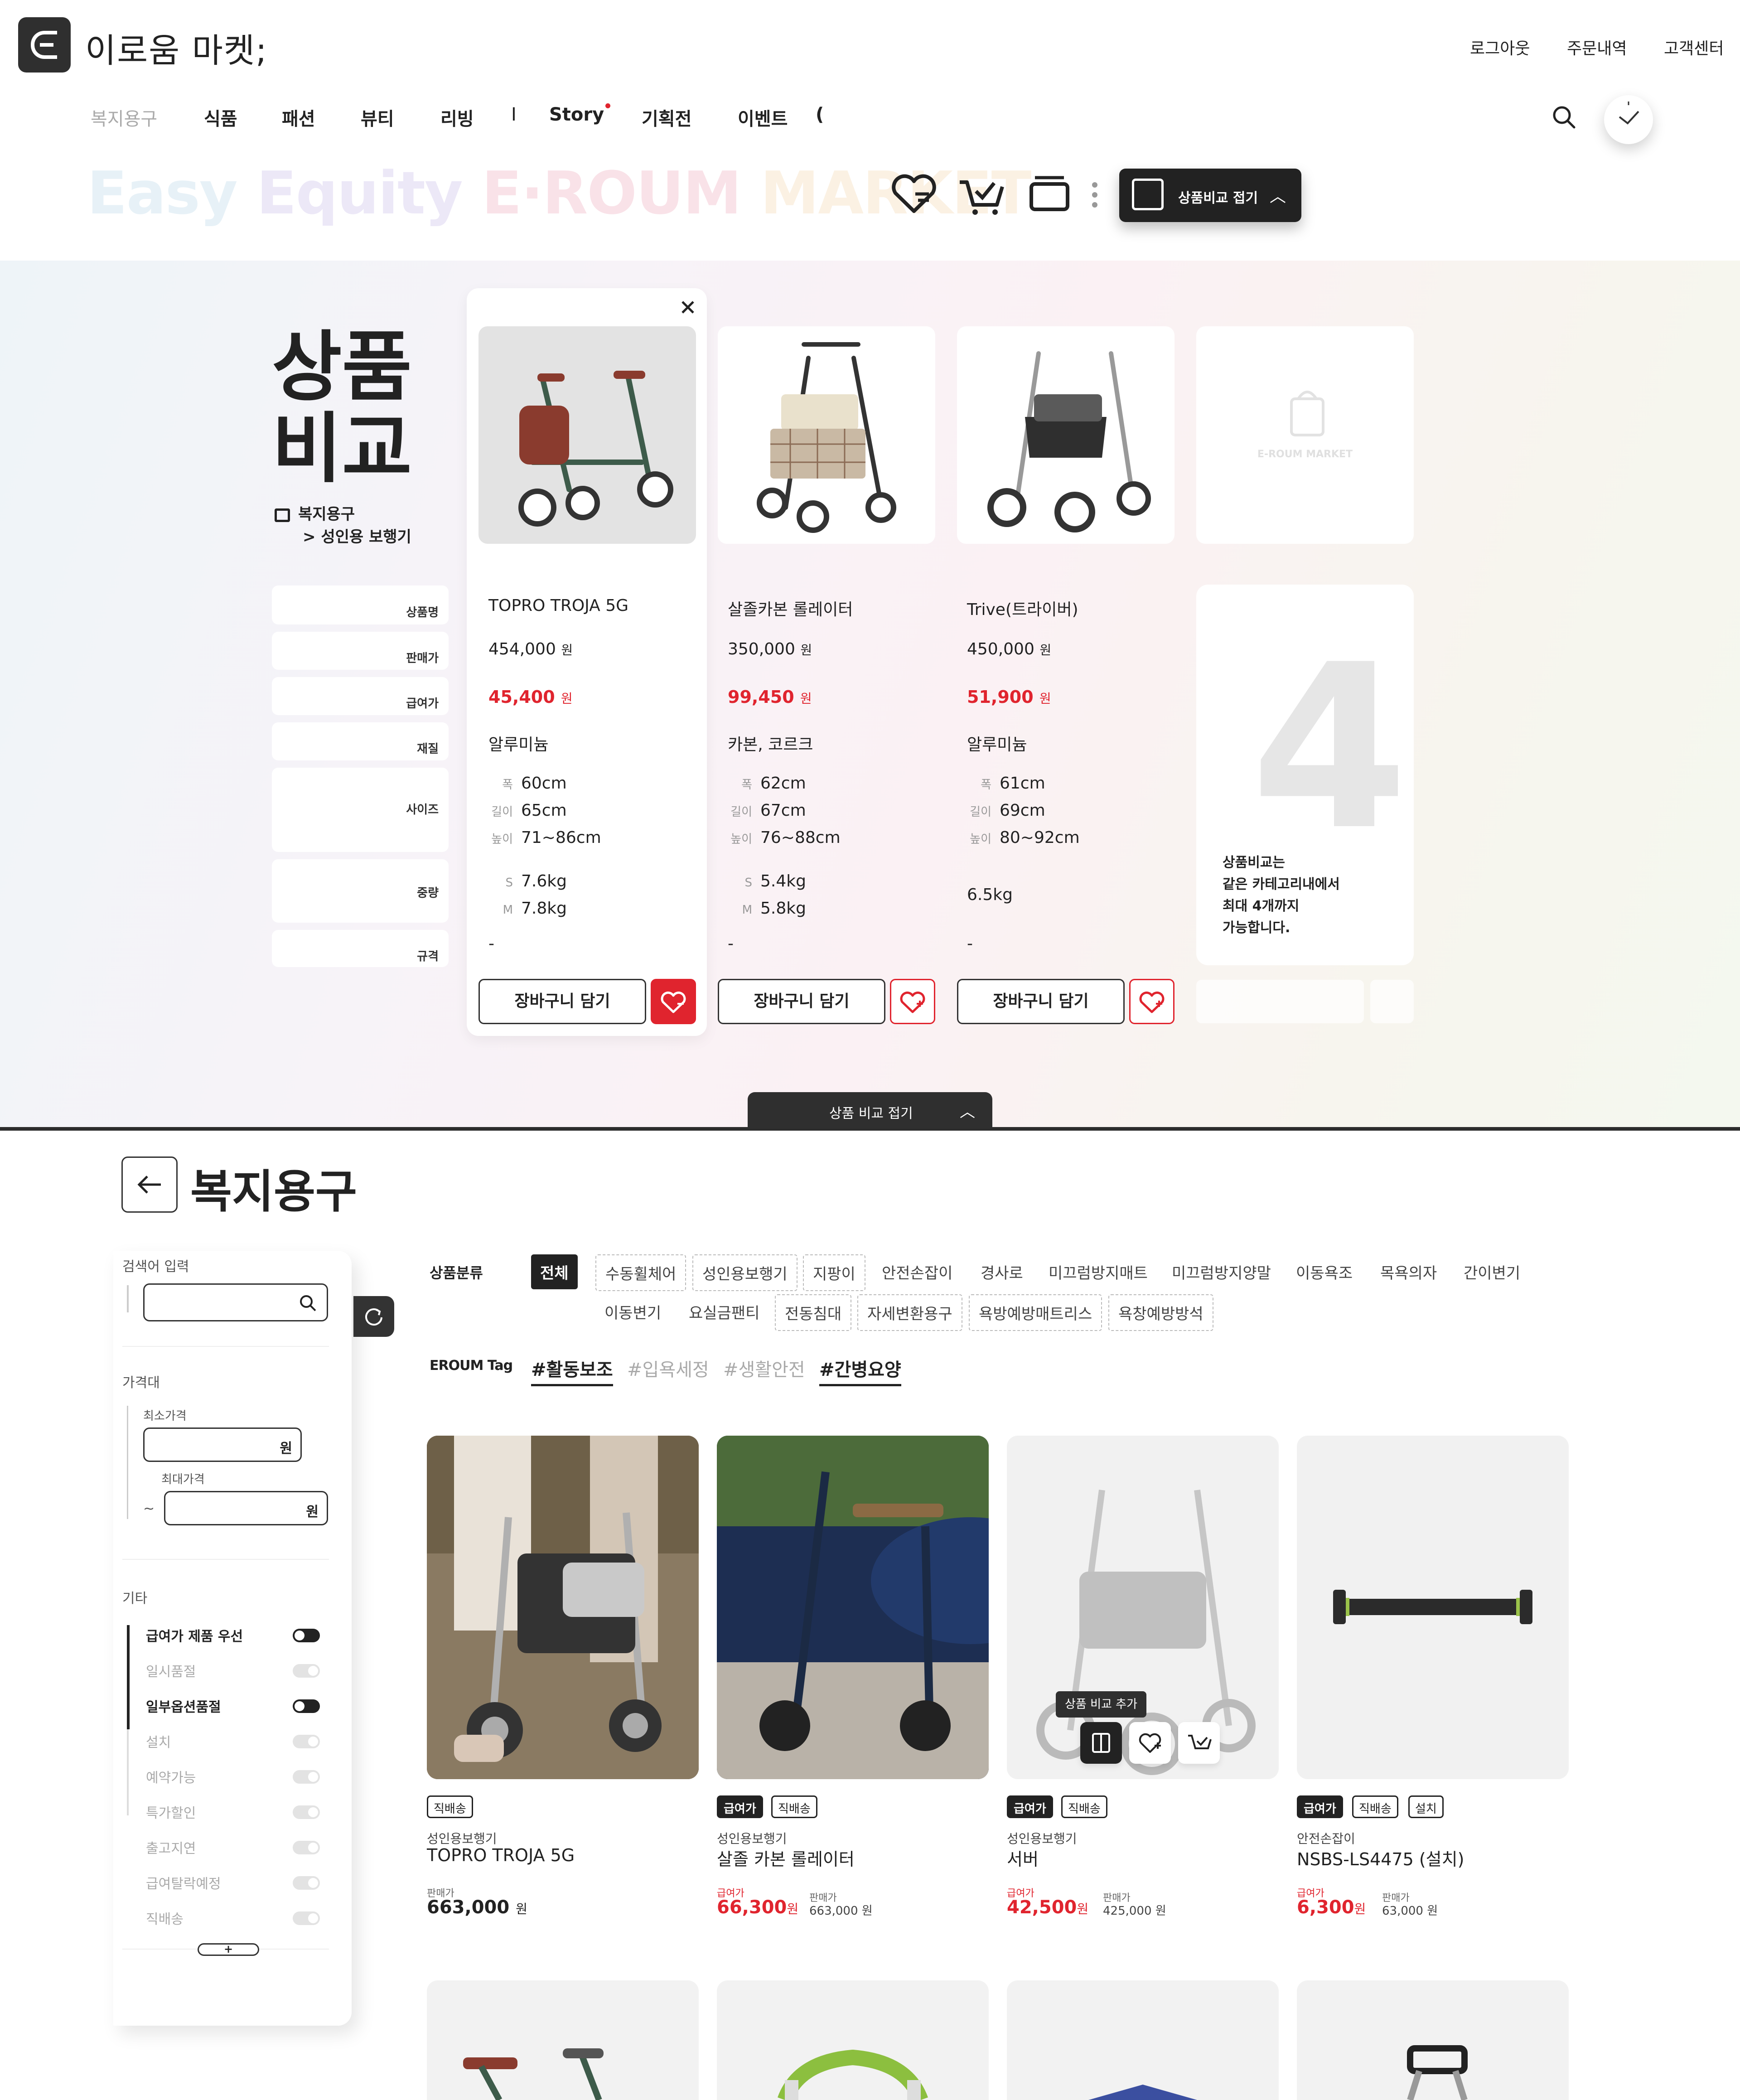  Describe the element at coordinates (980, 839) in the screenshot. I see `height-label: 높이` at that location.